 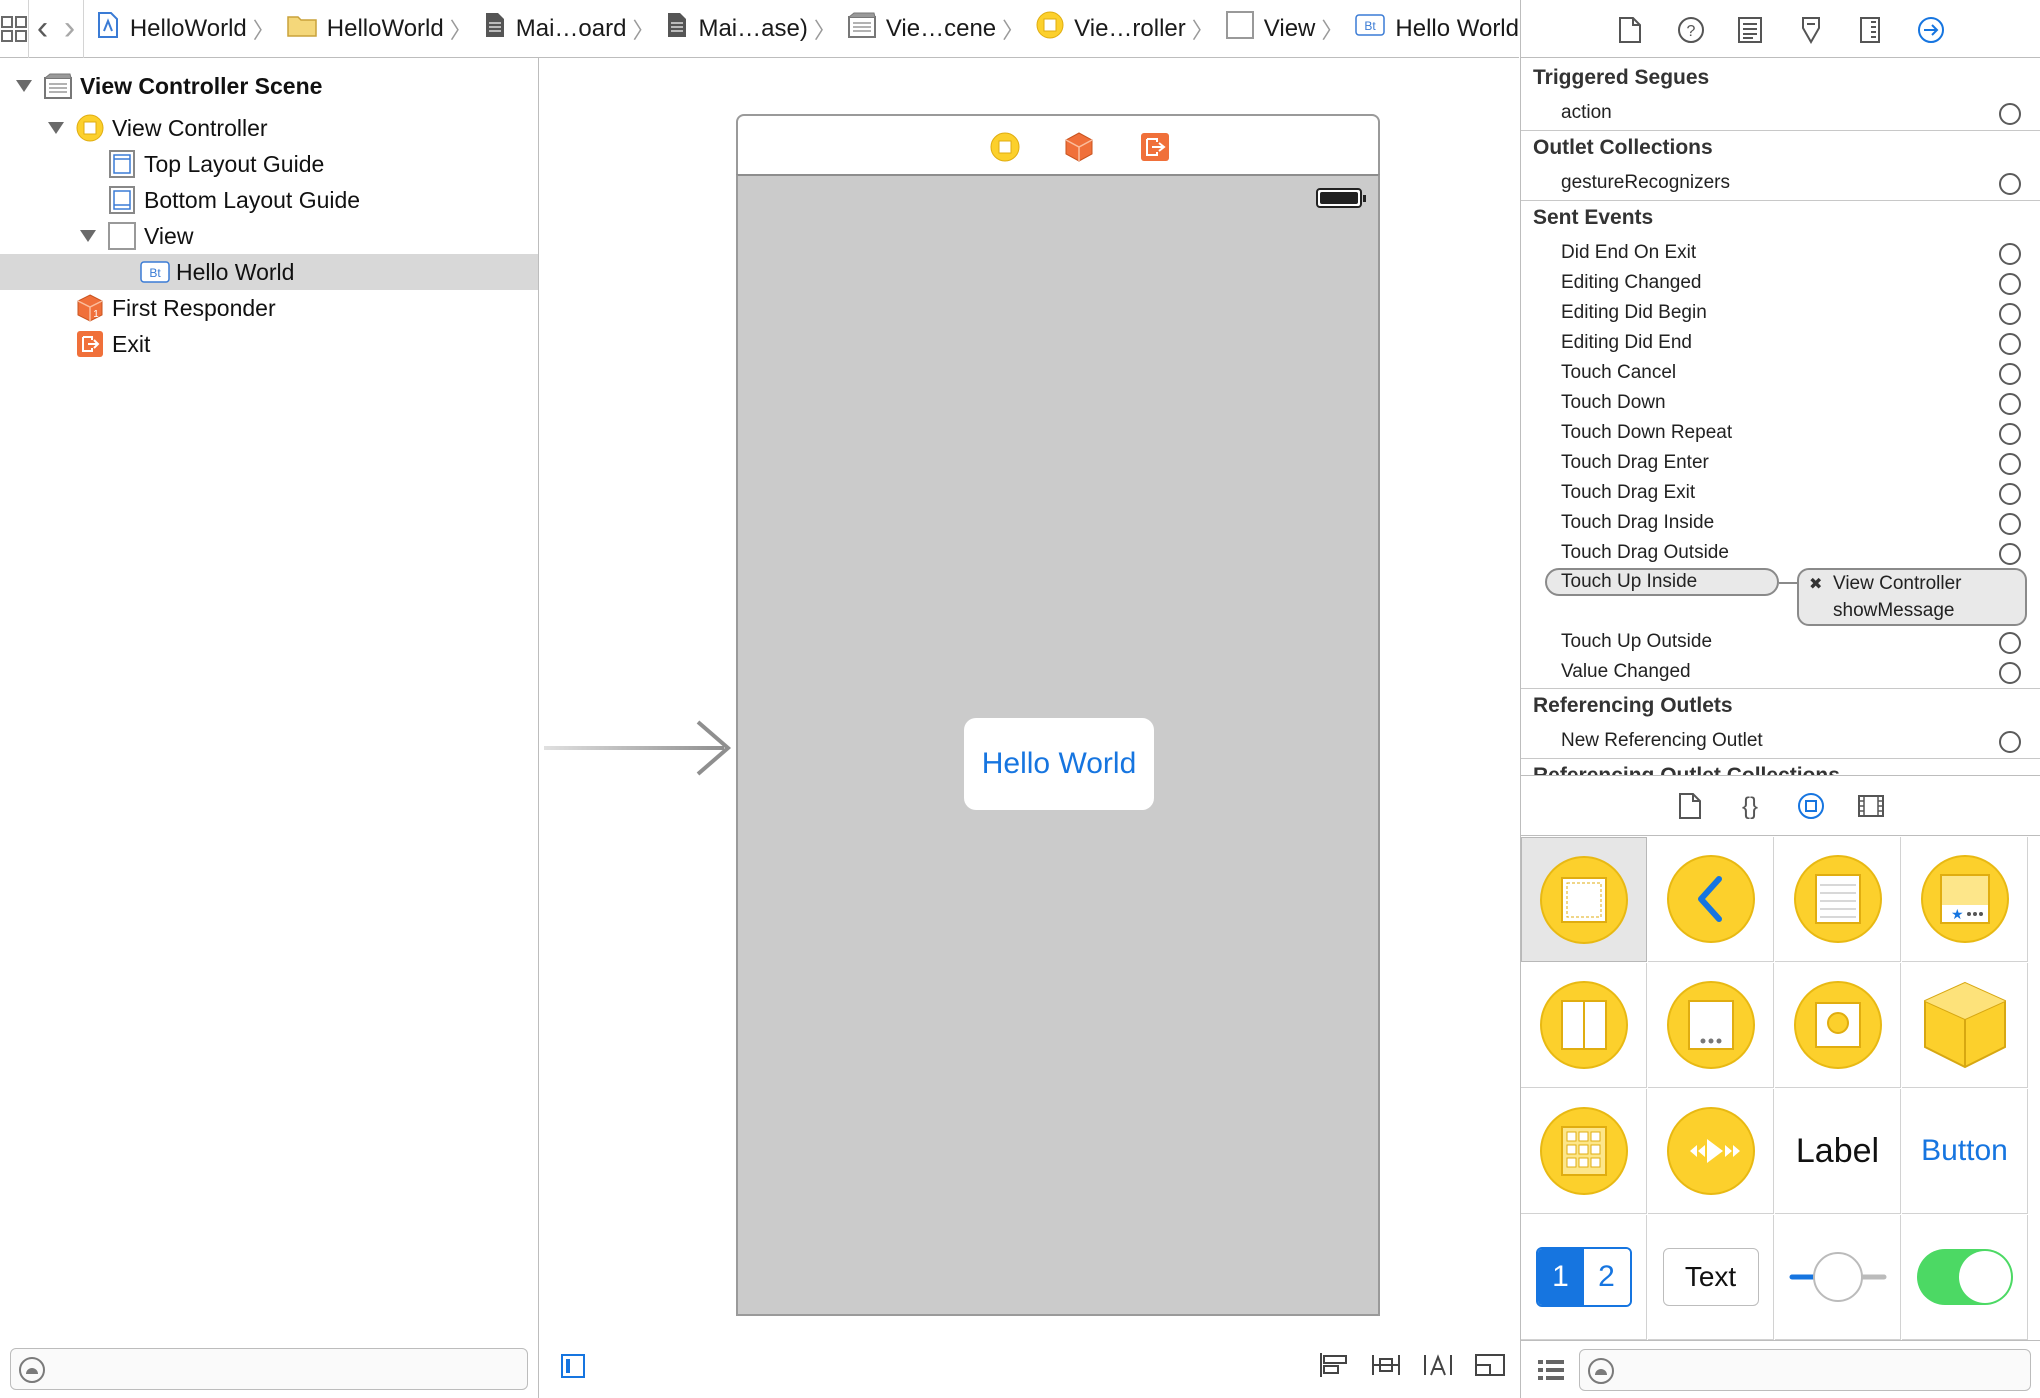 What do you see at coordinates (269, 1369) in the screenshot?
I see `outline-filter-field` at bounding box center [269, 1369].